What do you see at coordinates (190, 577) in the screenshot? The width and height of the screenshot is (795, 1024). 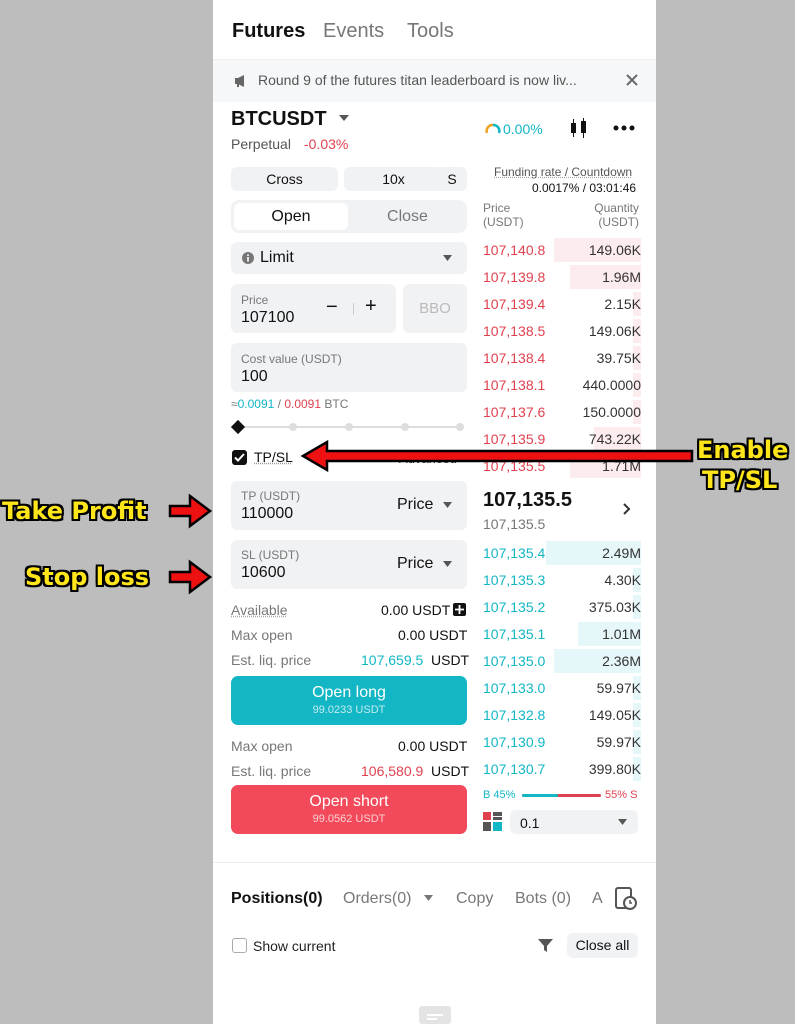 I see `stop-loss-arrow` at bounding box center [190, 577].